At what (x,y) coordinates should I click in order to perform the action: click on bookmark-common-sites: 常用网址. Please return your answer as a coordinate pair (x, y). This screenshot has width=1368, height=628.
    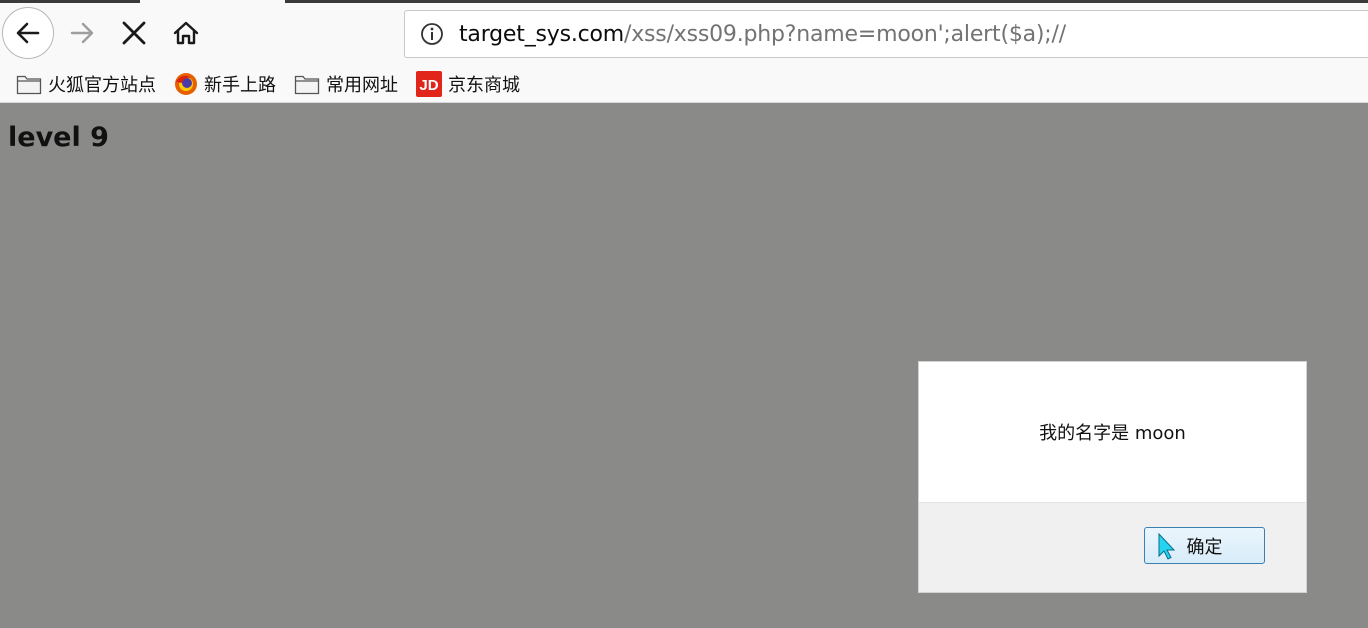
    Looking at the image, I should click on (346, 84).